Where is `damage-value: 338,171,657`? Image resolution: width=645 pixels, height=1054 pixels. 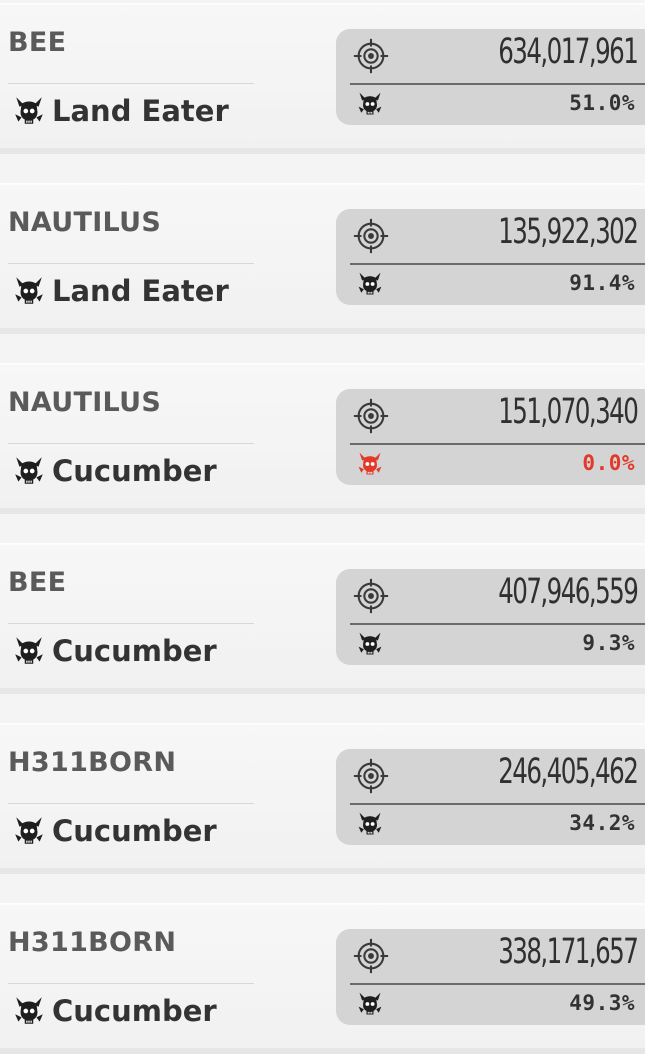
damage-value: 338,171,657 is located at coordinates (568, 952).